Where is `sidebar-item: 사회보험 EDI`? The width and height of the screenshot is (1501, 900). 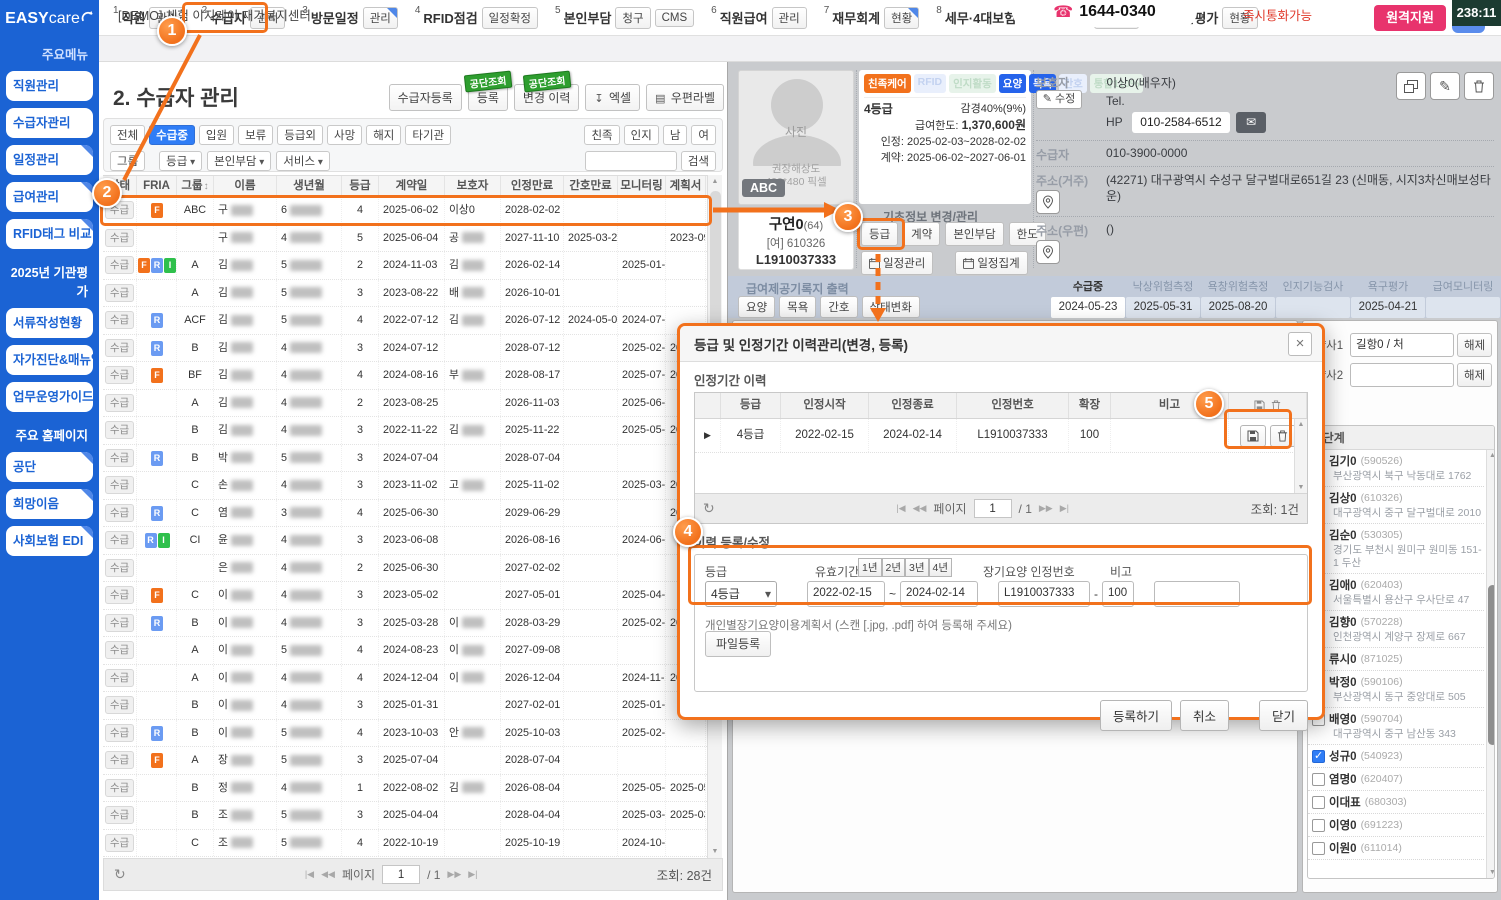
sidebar-item: 사회보험 EDI is located at coordinates (49, 541).